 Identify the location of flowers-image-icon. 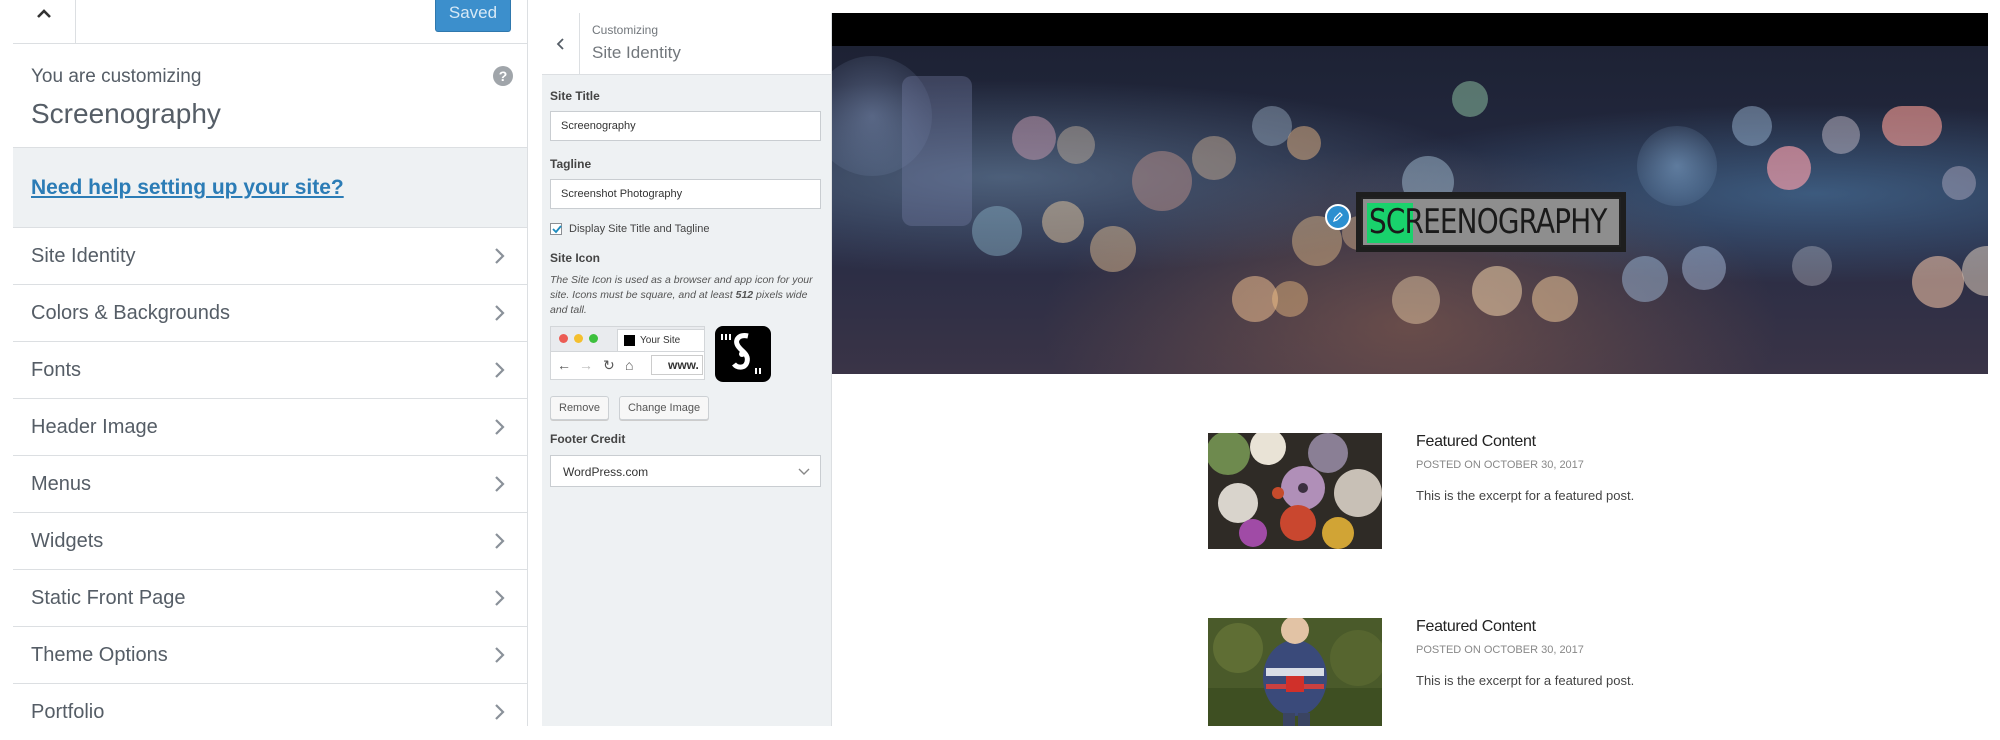
(1295, 491).